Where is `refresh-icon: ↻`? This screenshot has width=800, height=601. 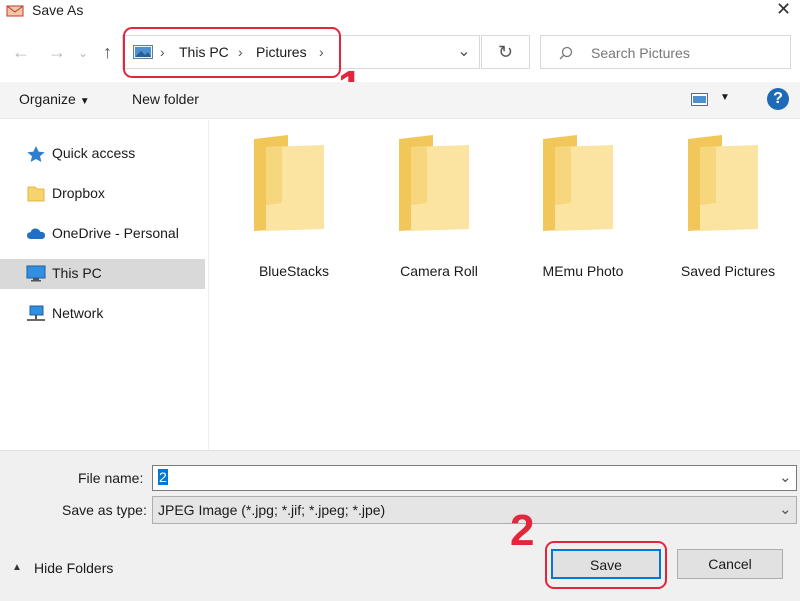
refresh-icon: ↻ is located at coordinates (505, 52).